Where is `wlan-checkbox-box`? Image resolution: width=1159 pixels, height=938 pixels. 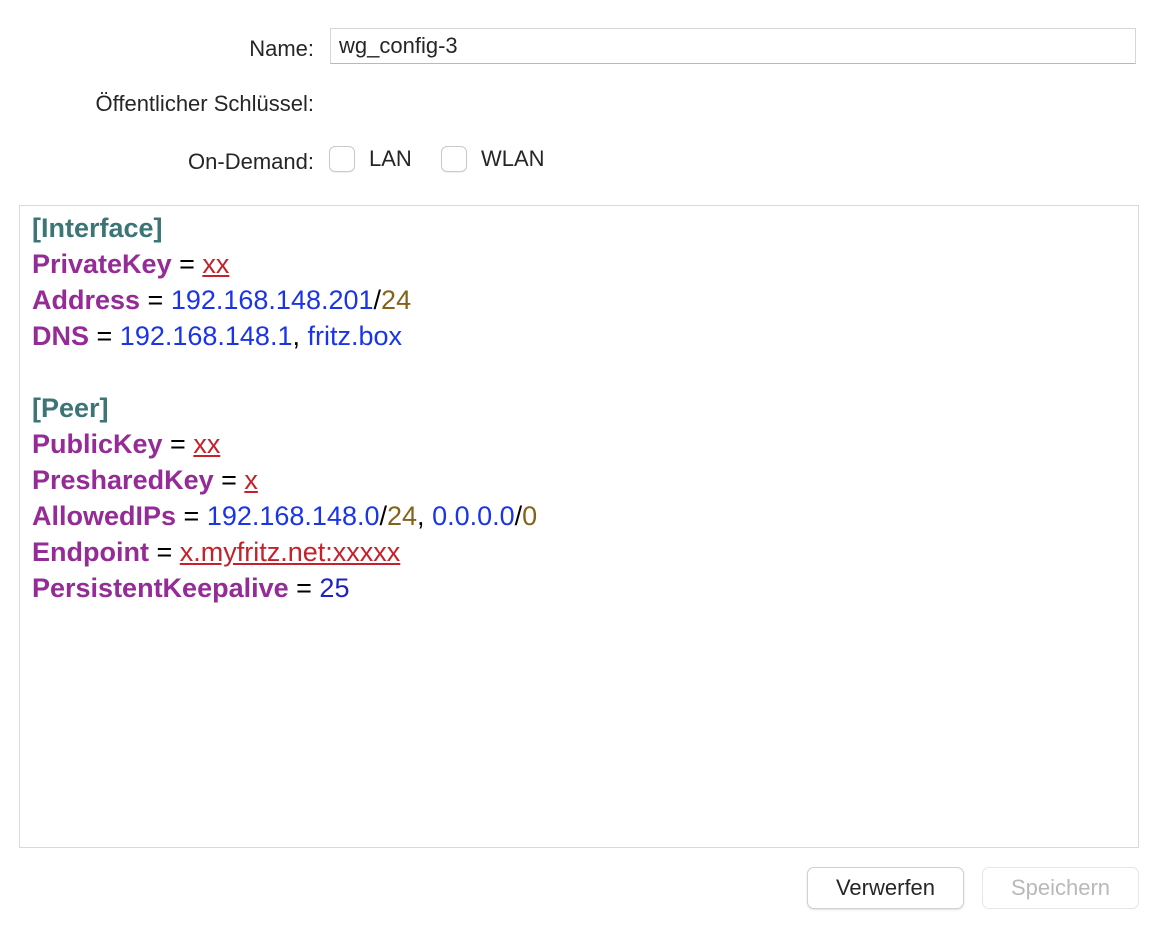 wlan-checkbox-box is located at coordinates (454, 159).